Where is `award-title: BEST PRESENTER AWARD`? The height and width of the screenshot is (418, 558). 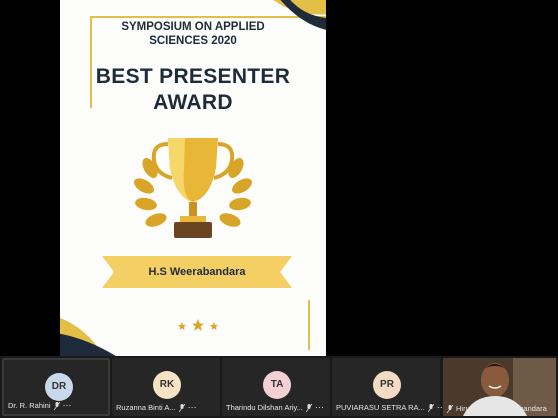 award-title: BEST PRESENTER AWARD is located at coordinates (193, 90).